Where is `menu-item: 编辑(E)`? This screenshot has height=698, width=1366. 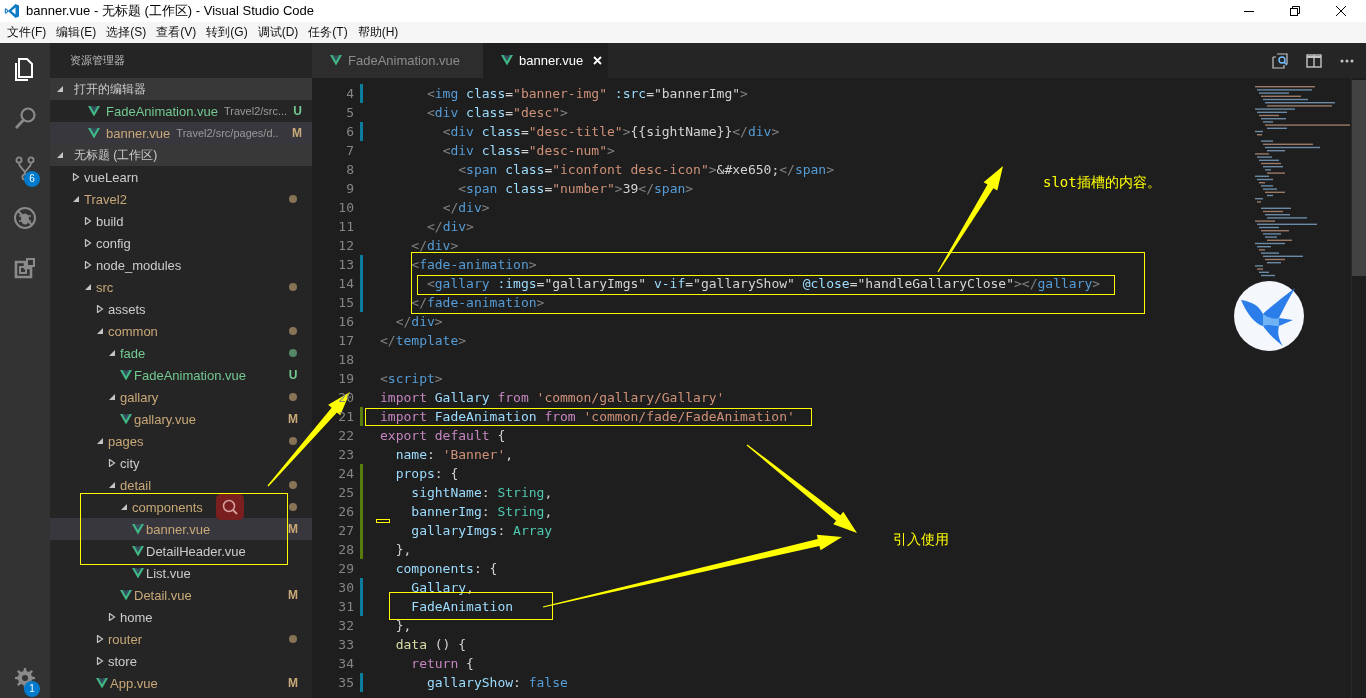 menu-item: 编辑(E) is located at coordinates (76, 32).